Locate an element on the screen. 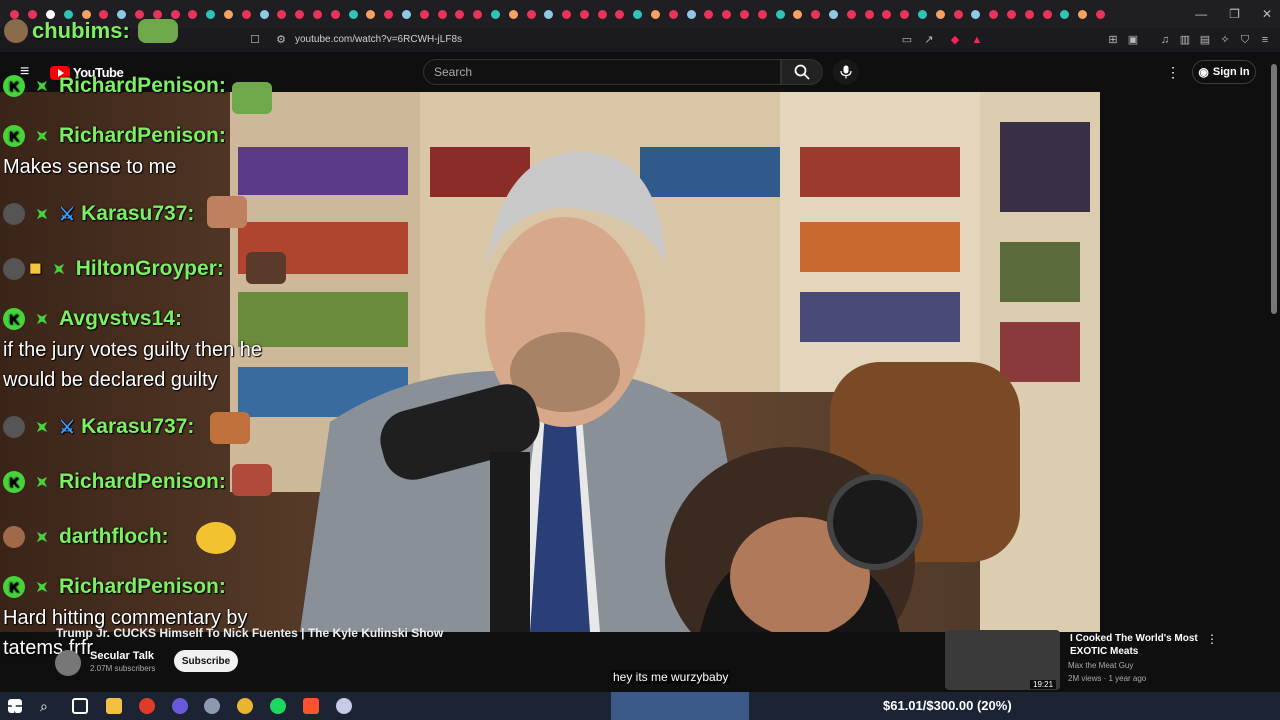 The image size is (1280, 720). recommended-title: I Cooked The World's Most EXOTIC Meats is located at coordinates (1140, 645).